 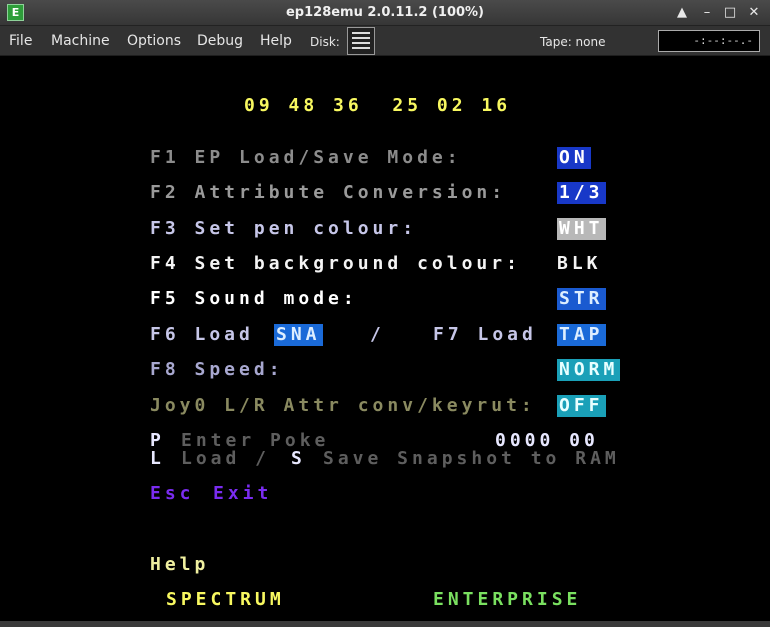 What do you see at coordinates (471, 458) in the screenshot?
I see `save-snapshot-label: Save Snapshot to RAM` at bounding box center [471, 458].